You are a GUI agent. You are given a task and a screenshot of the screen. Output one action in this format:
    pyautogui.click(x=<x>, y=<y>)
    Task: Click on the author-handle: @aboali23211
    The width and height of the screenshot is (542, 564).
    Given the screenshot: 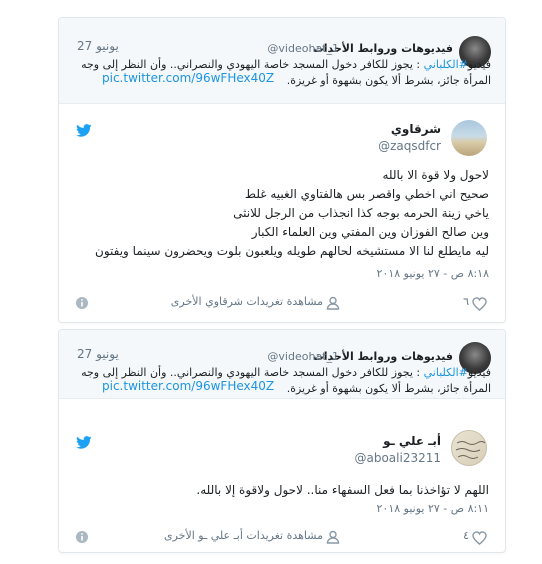 What is the action you would take?
    pyautogui.click(x=397, y=458)
    